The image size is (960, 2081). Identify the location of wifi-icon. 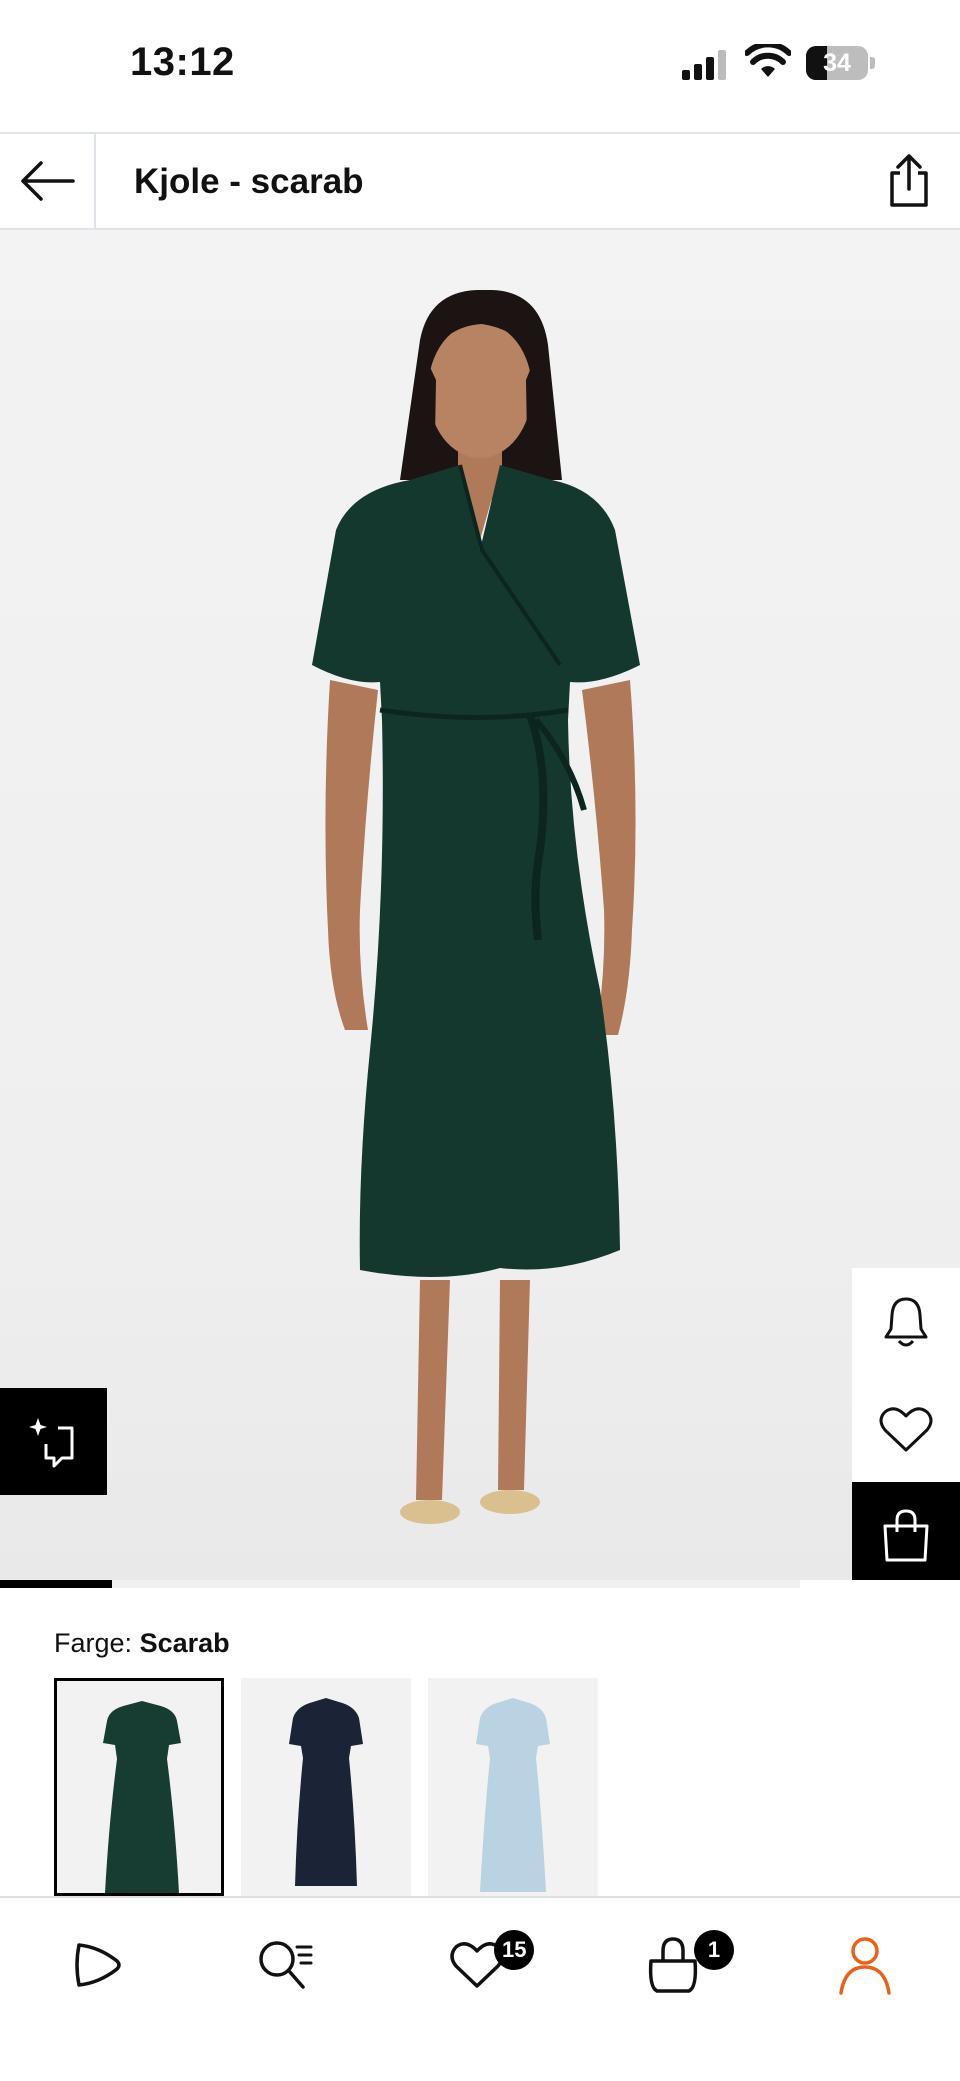
(768, 60).